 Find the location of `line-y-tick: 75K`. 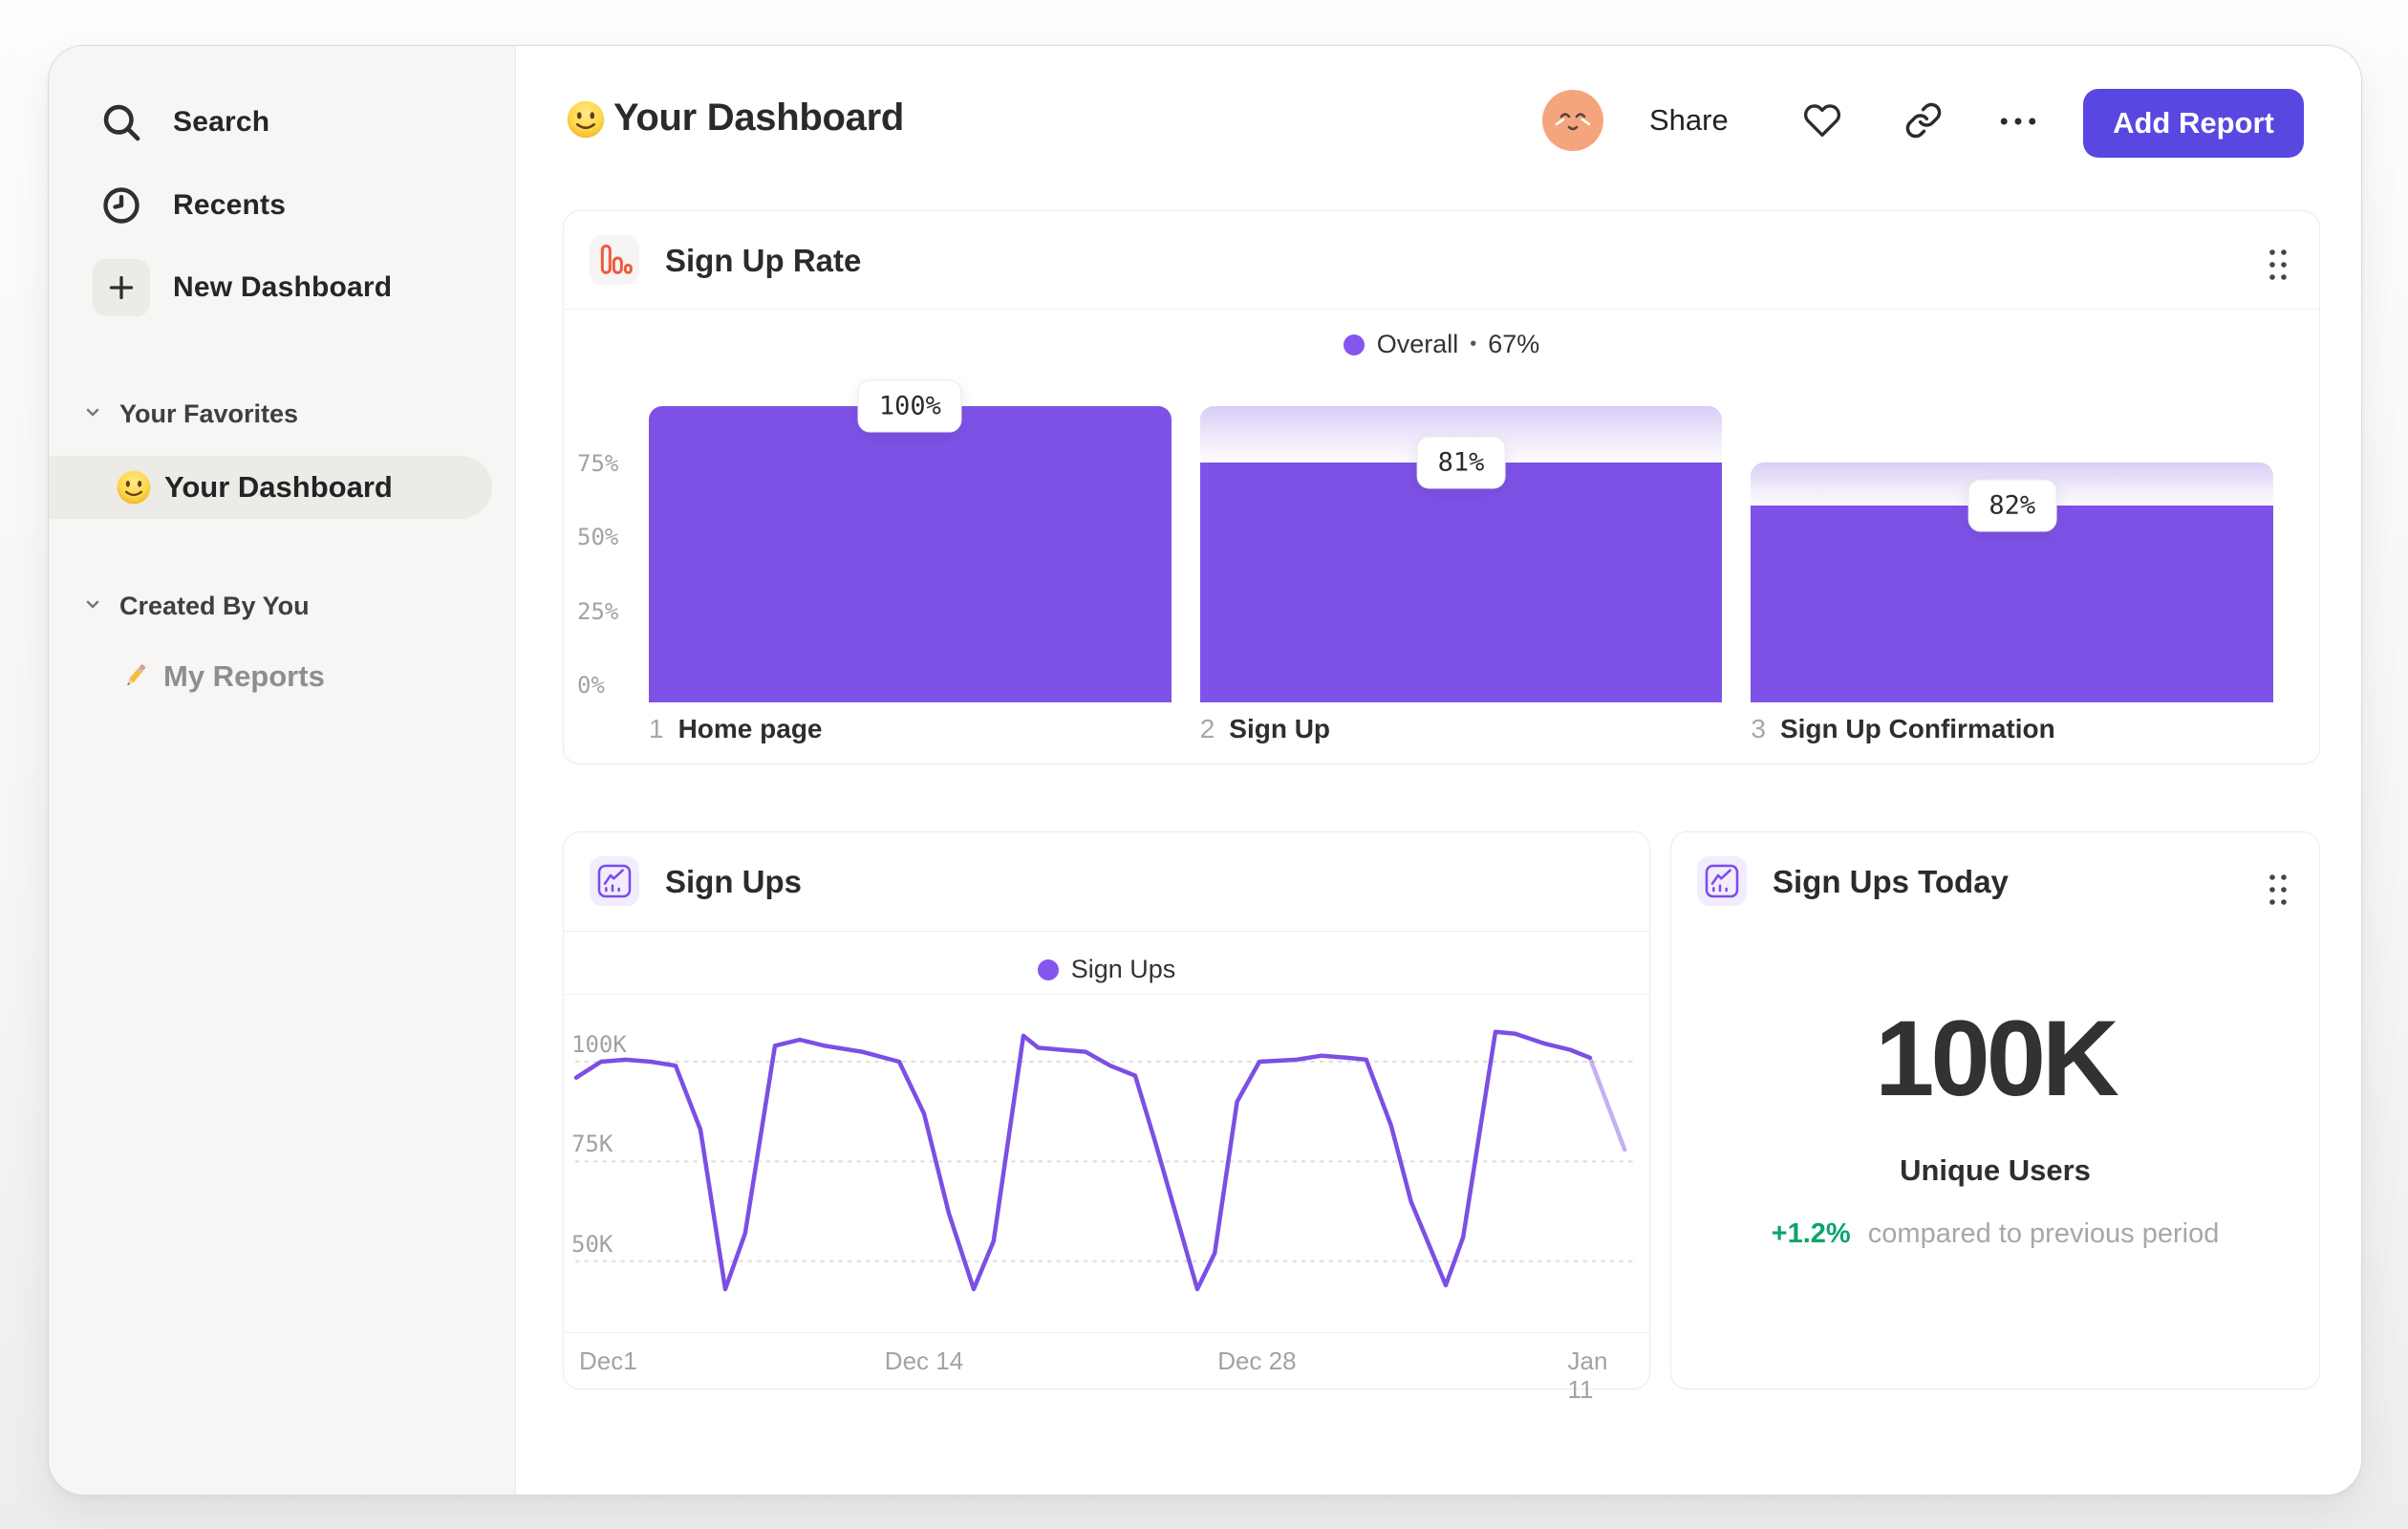

line-y-tick: 75K is located at coordinates (592, 1144).